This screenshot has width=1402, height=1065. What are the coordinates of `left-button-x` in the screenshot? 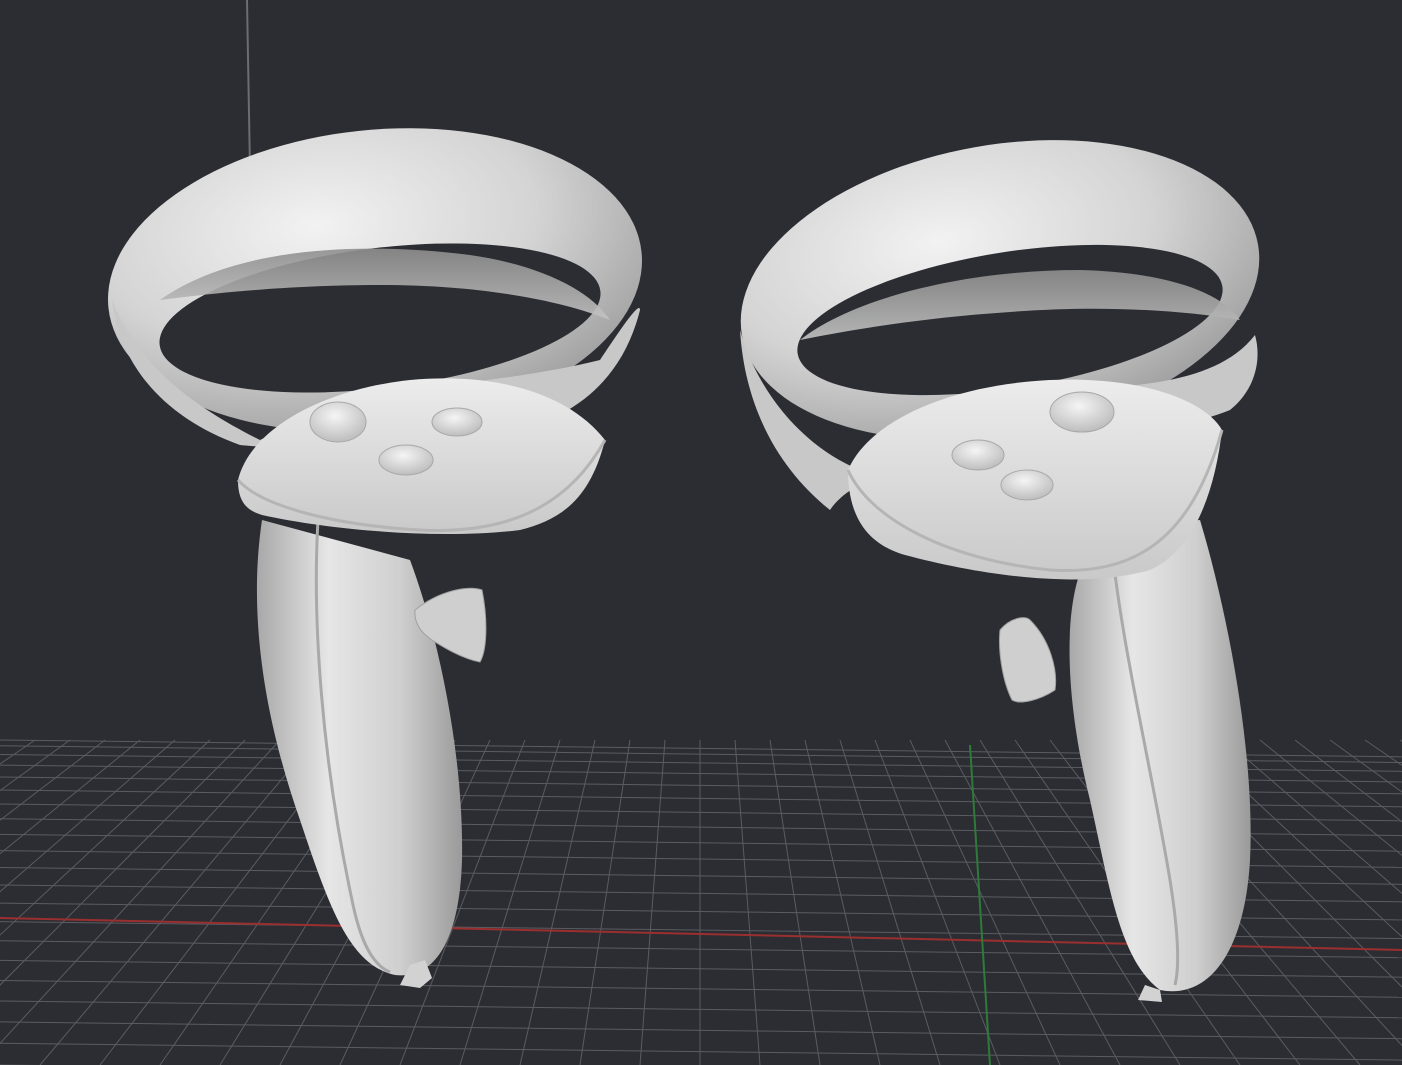 It's located at (406, 460).